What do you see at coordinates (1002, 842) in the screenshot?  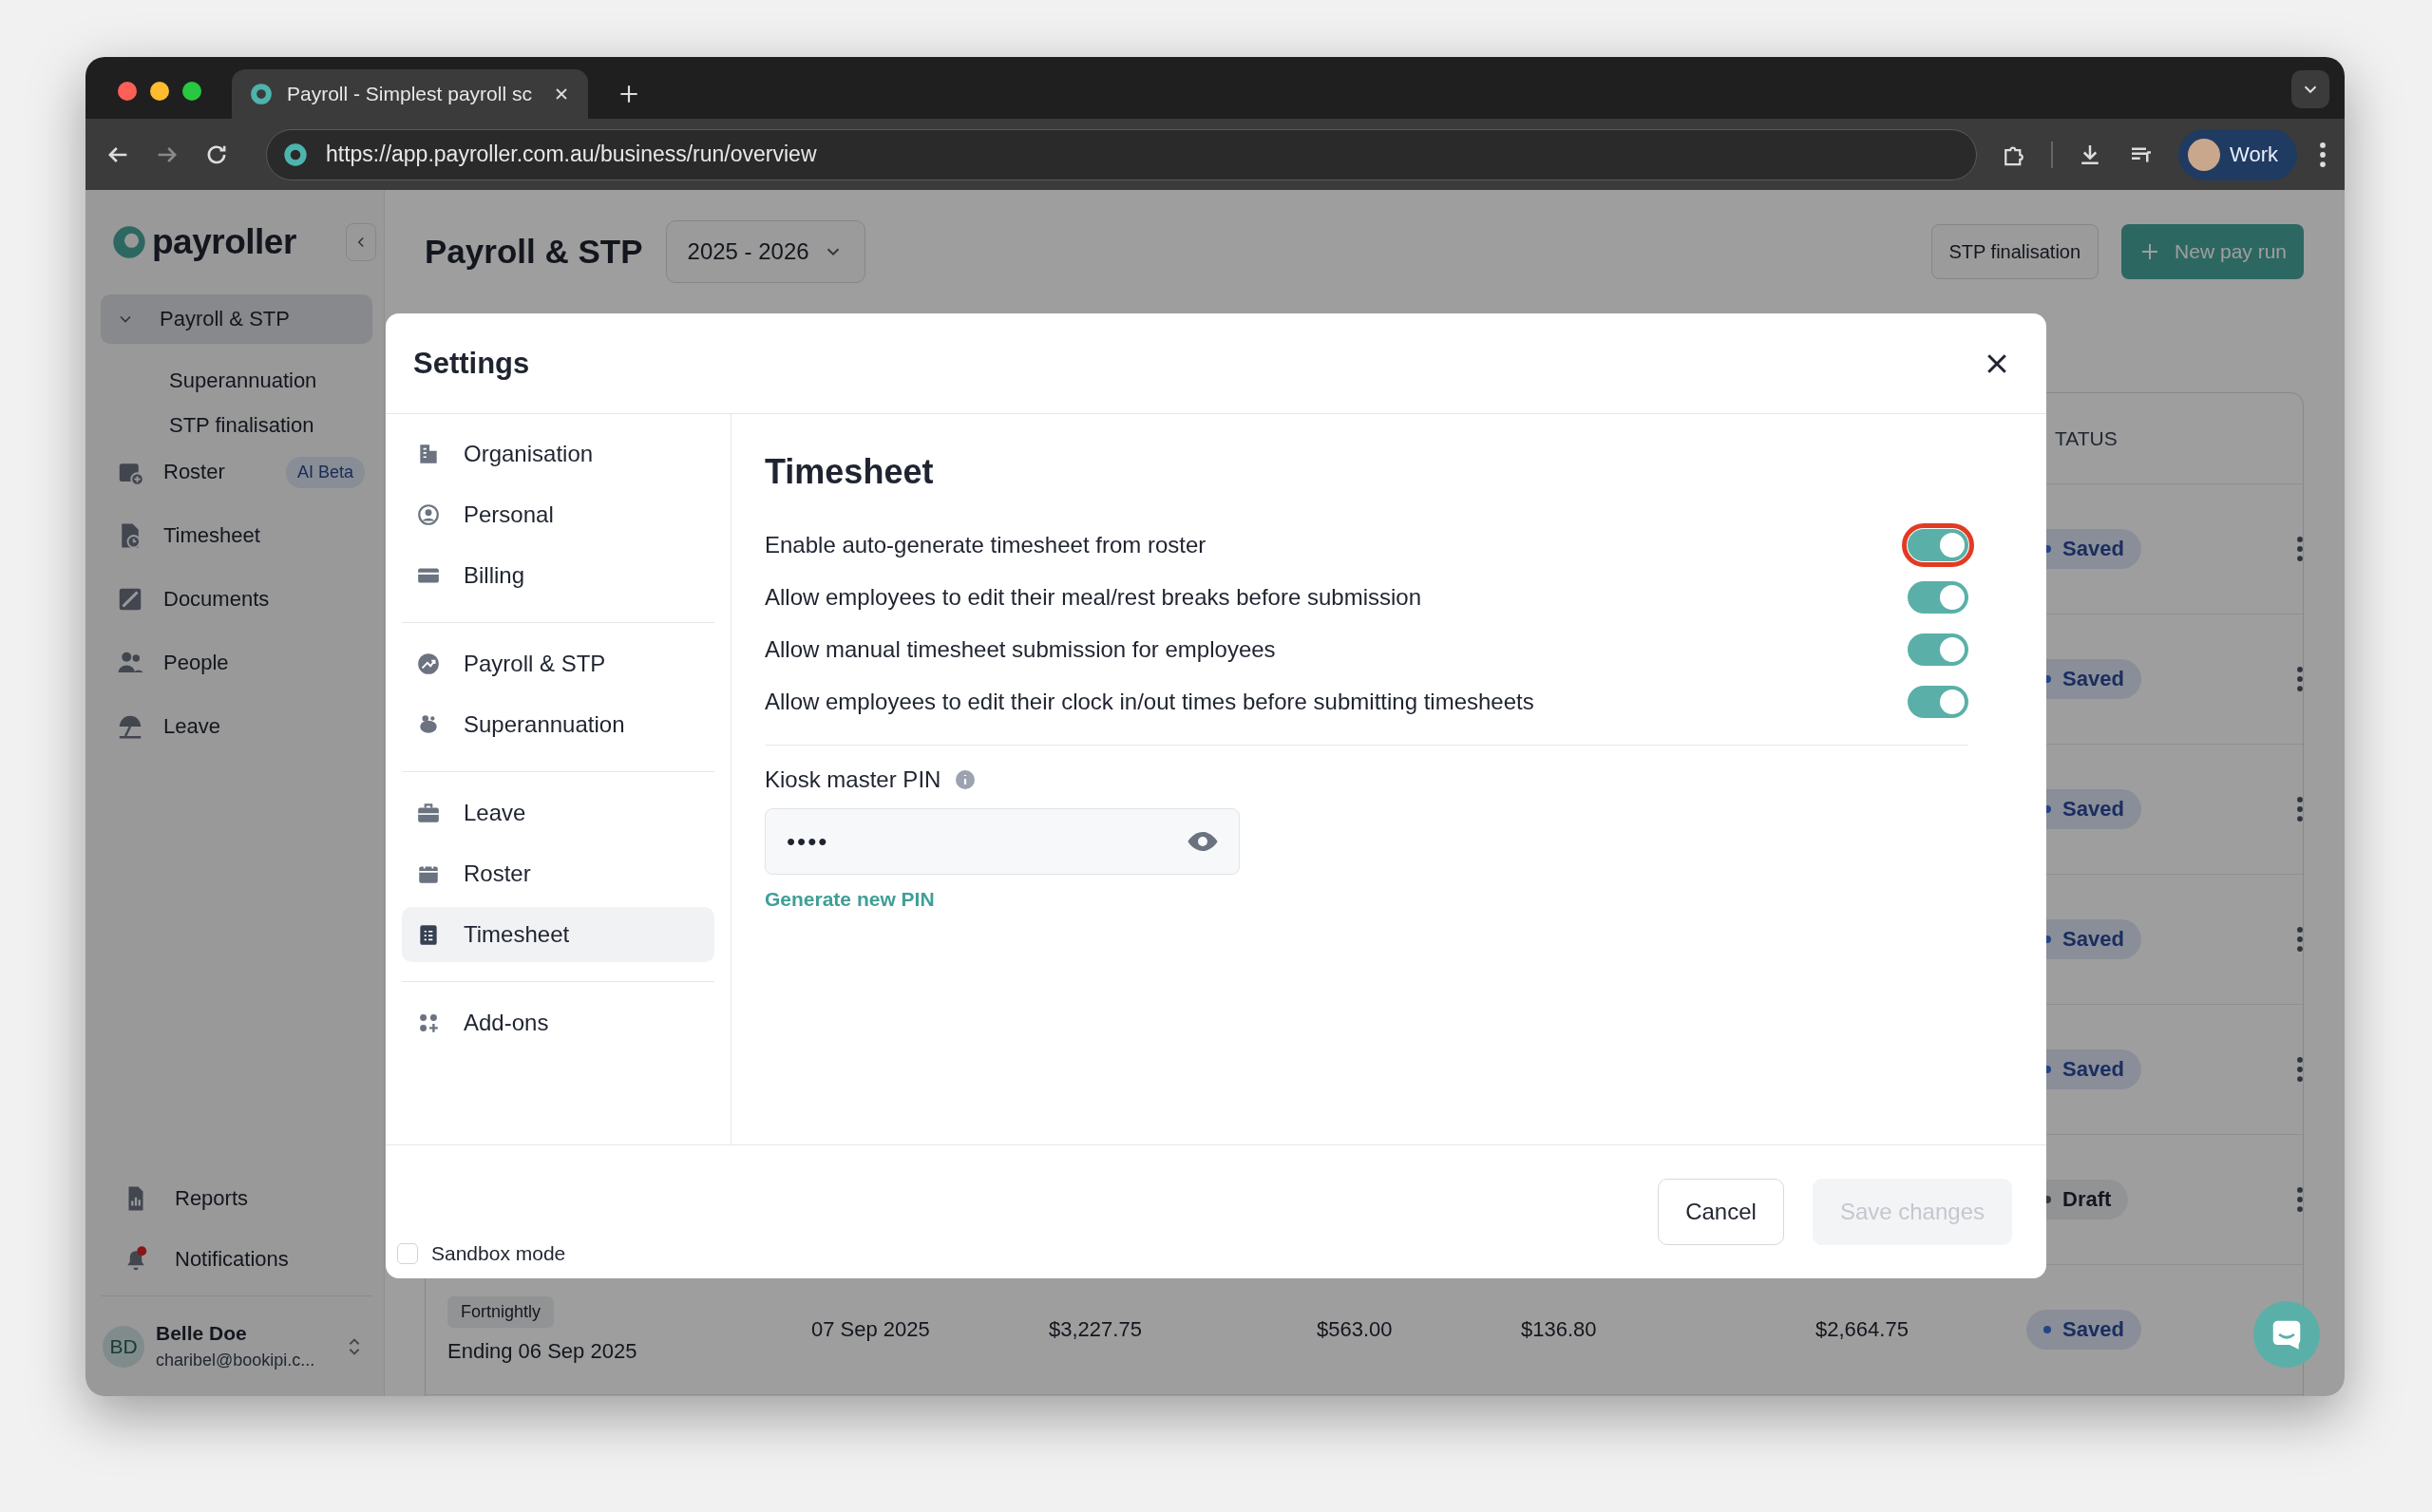 I see `pin-field: ••••` at bounding box center [1002, 842].